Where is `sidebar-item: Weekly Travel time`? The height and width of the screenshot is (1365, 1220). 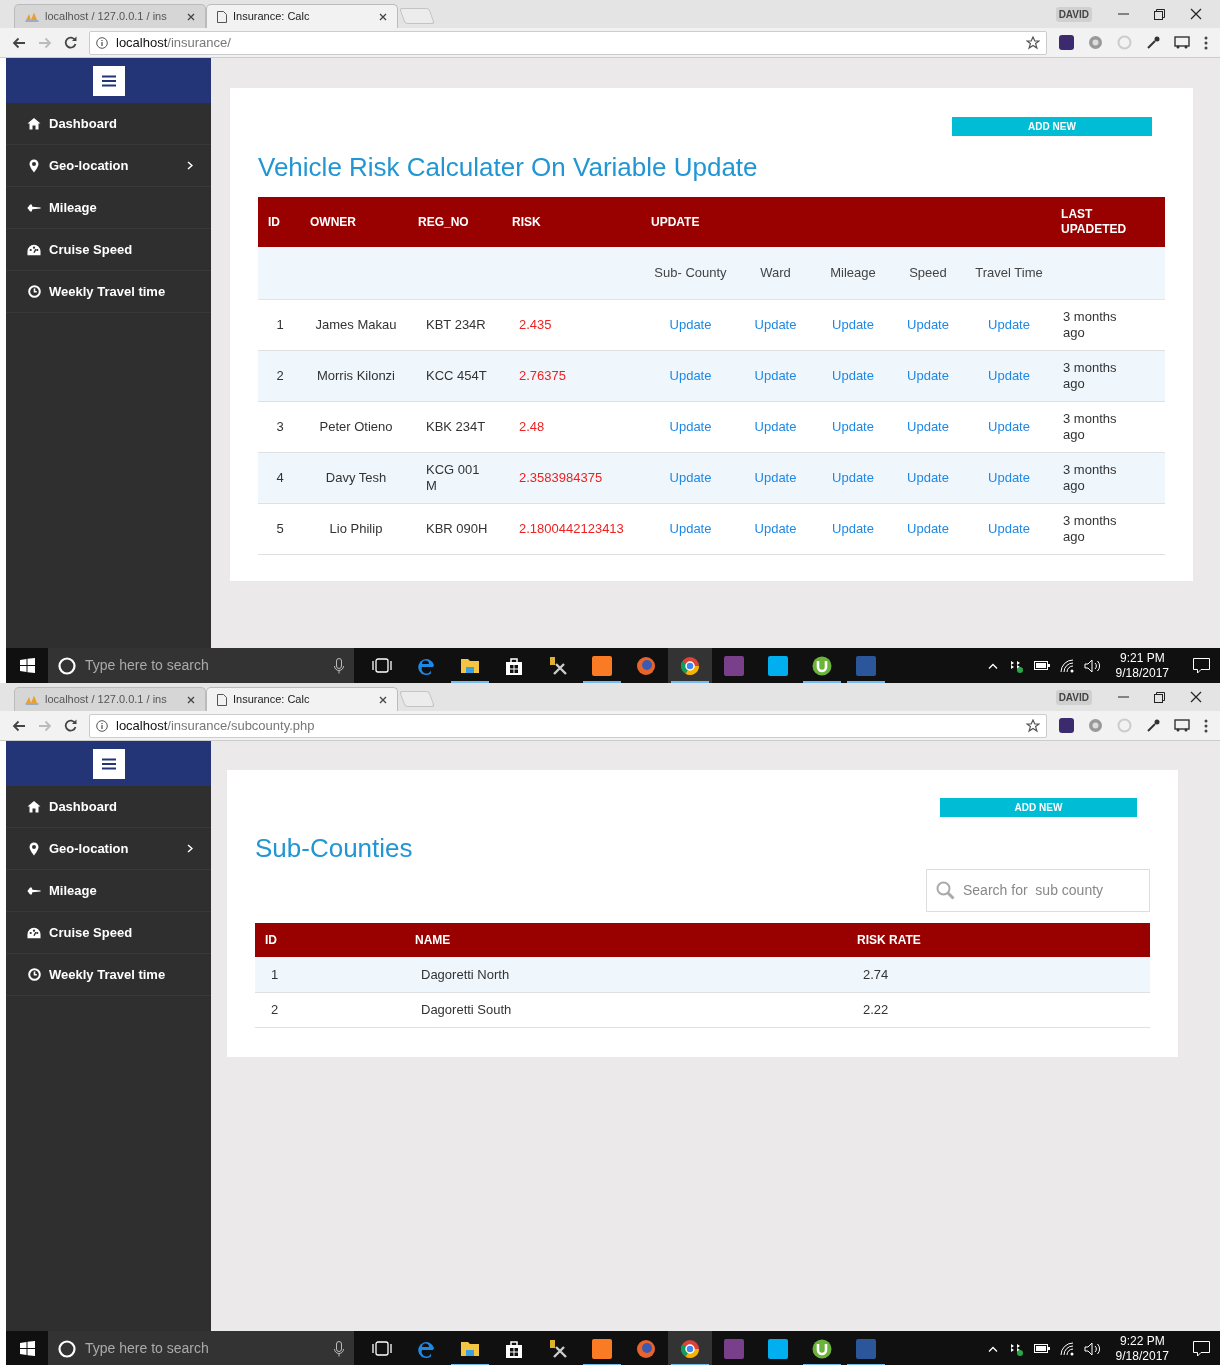
sidebar-item: Weekly Travel time is located at coordinates (108, 975).